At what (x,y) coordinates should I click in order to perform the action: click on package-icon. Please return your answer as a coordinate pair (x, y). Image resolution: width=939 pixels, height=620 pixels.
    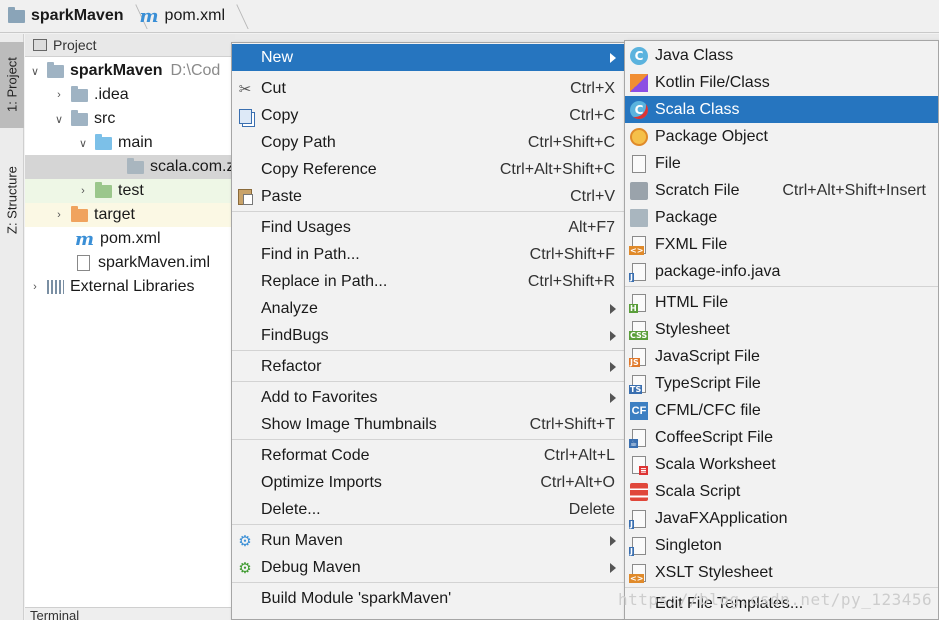
    Looking at the image, I should click on (639, 218).